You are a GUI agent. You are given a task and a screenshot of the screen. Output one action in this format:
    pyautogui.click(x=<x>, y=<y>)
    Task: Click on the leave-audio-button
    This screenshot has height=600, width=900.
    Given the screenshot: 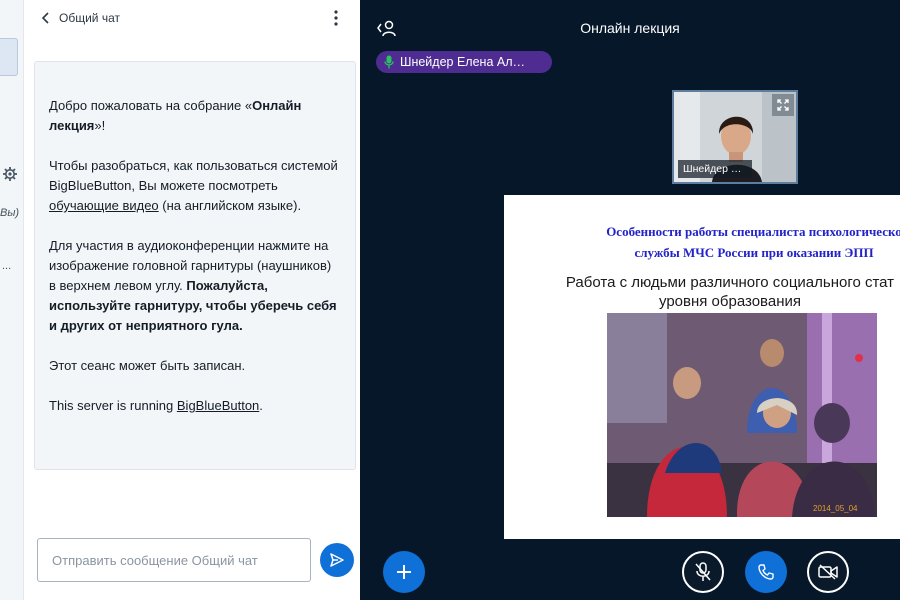 What is the action you would take?
    pyautogui.click(x=766, y=572)
    